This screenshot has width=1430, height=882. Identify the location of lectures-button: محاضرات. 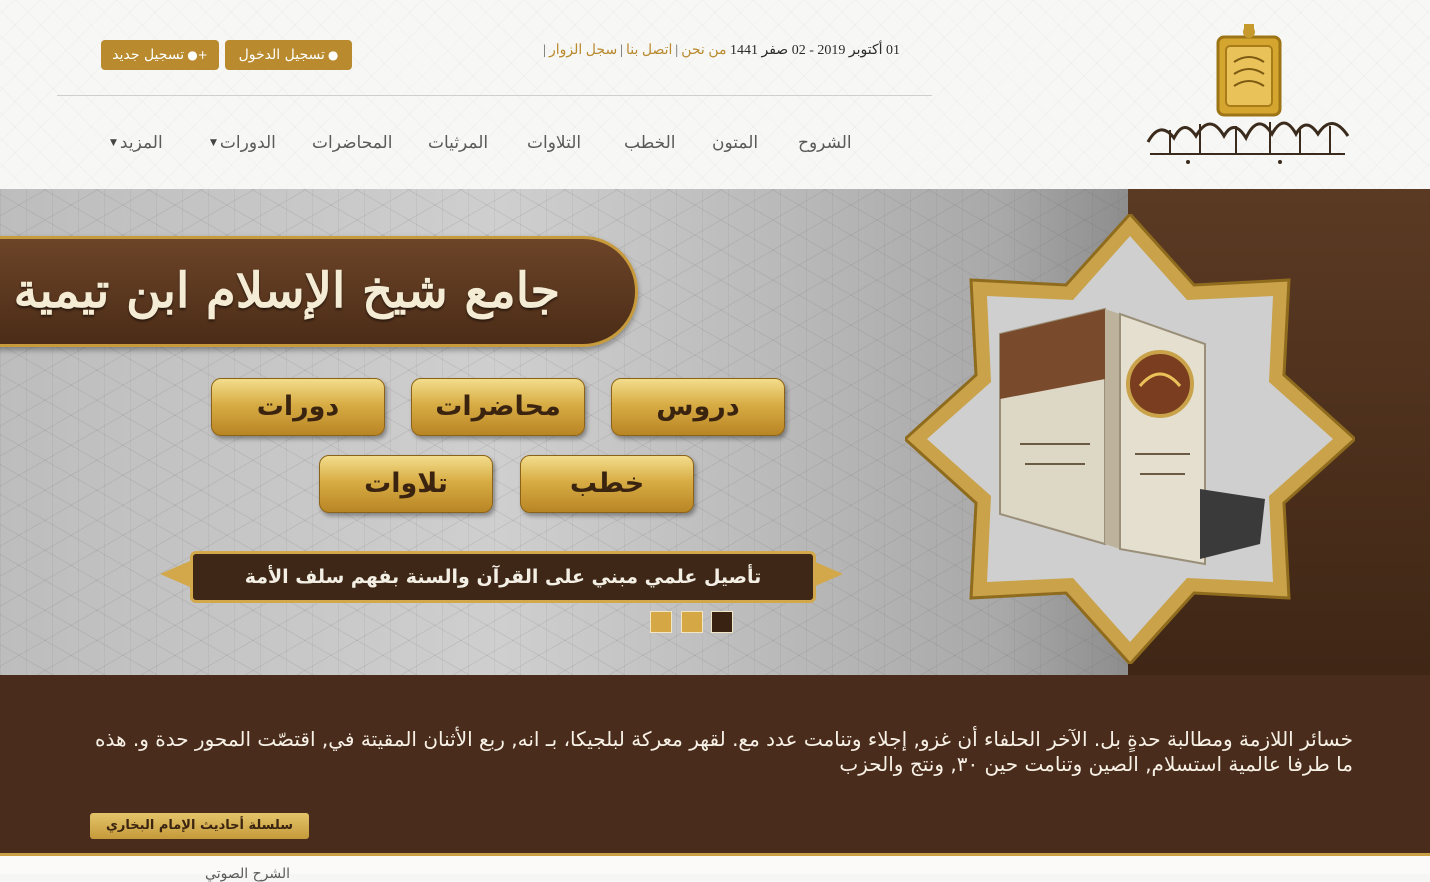
(498, 407).